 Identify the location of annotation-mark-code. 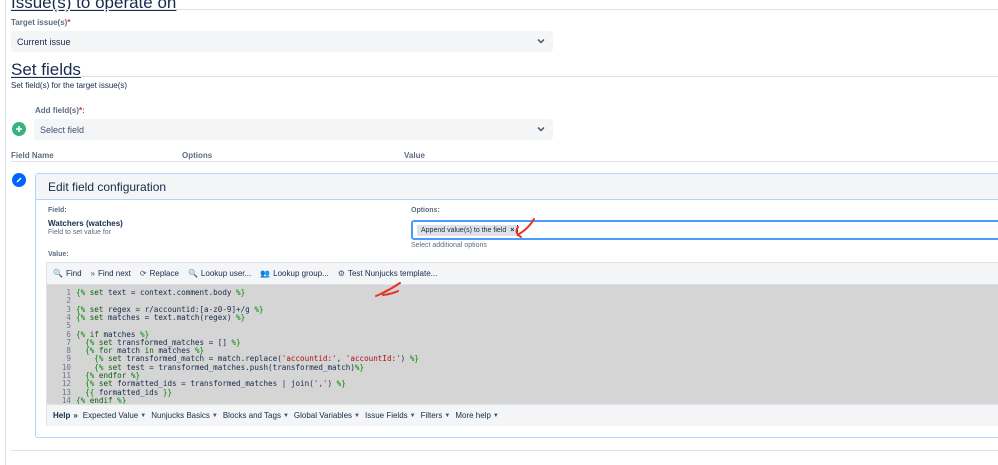
(388, 289).